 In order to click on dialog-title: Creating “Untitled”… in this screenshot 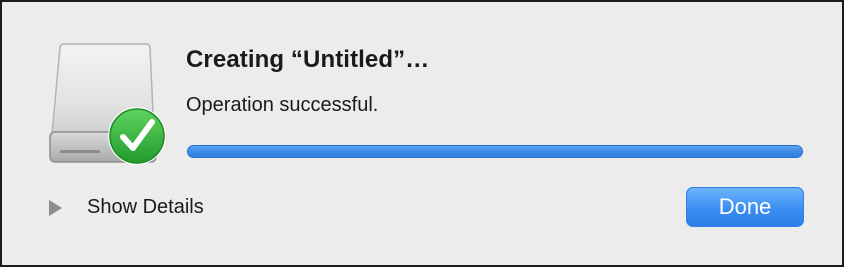, I will do `click(308, 59)`.